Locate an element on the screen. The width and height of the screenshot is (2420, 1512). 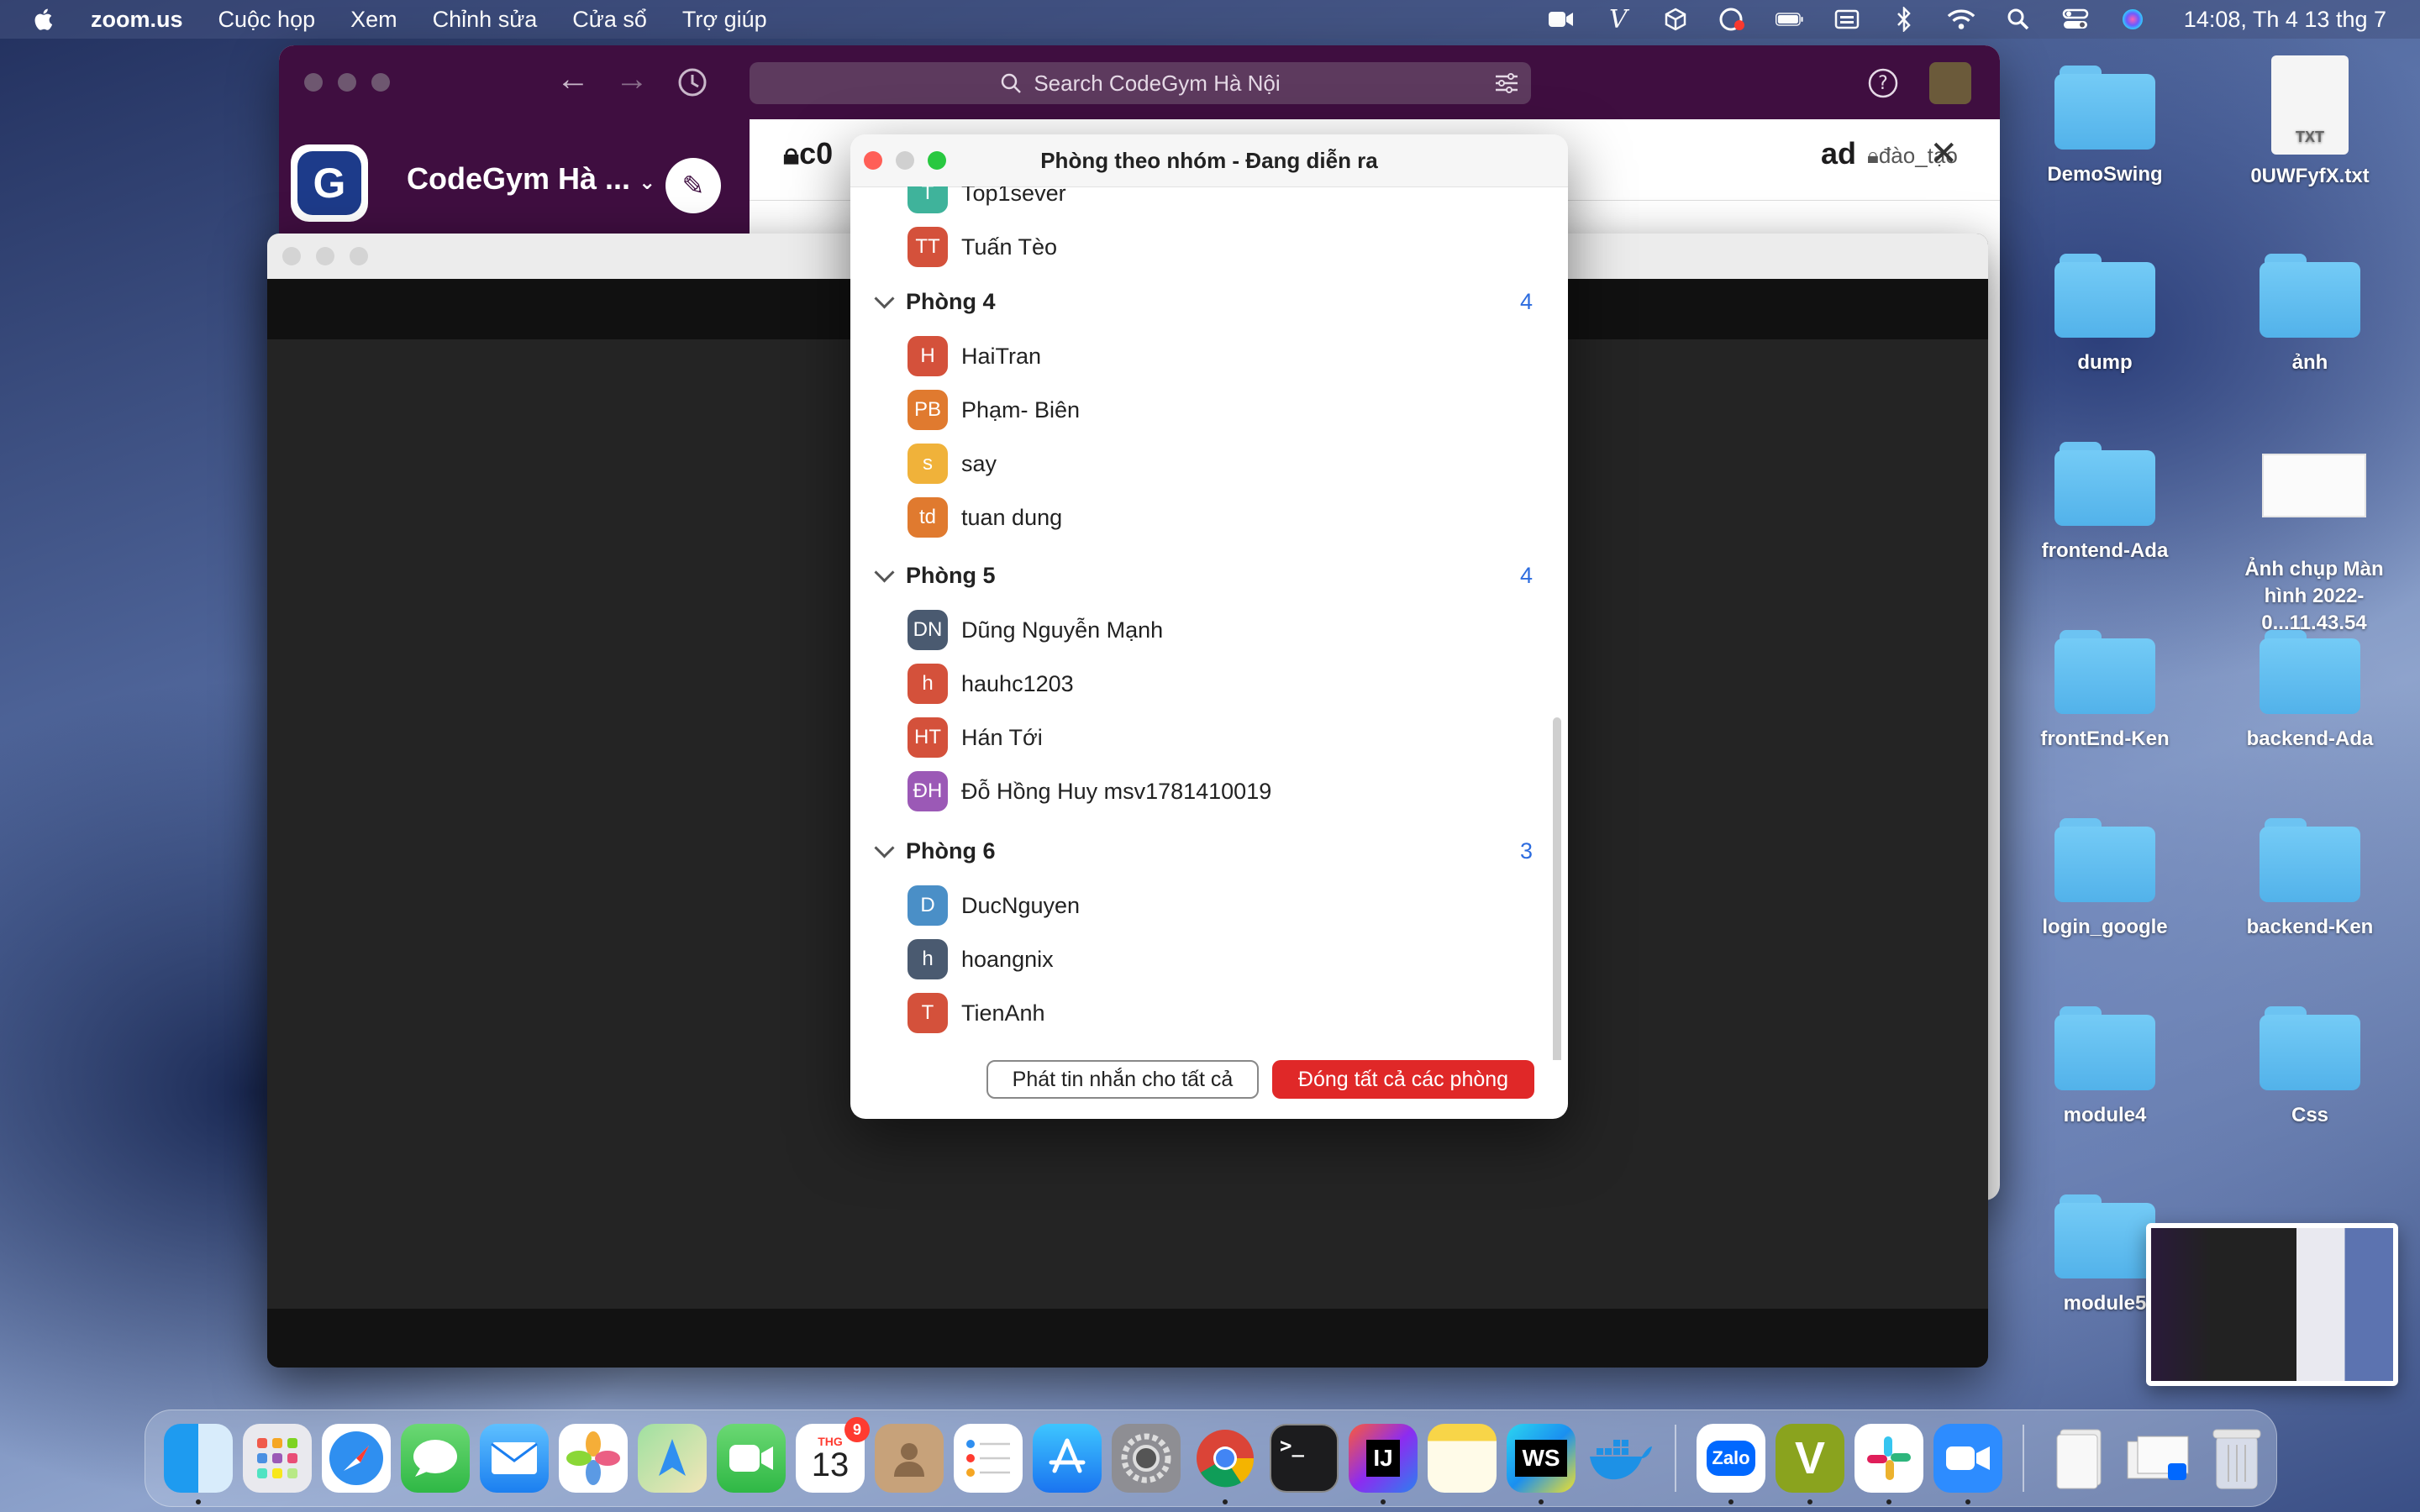
room-header: Phòng 6 3 is located at coordinates (1209, 851).